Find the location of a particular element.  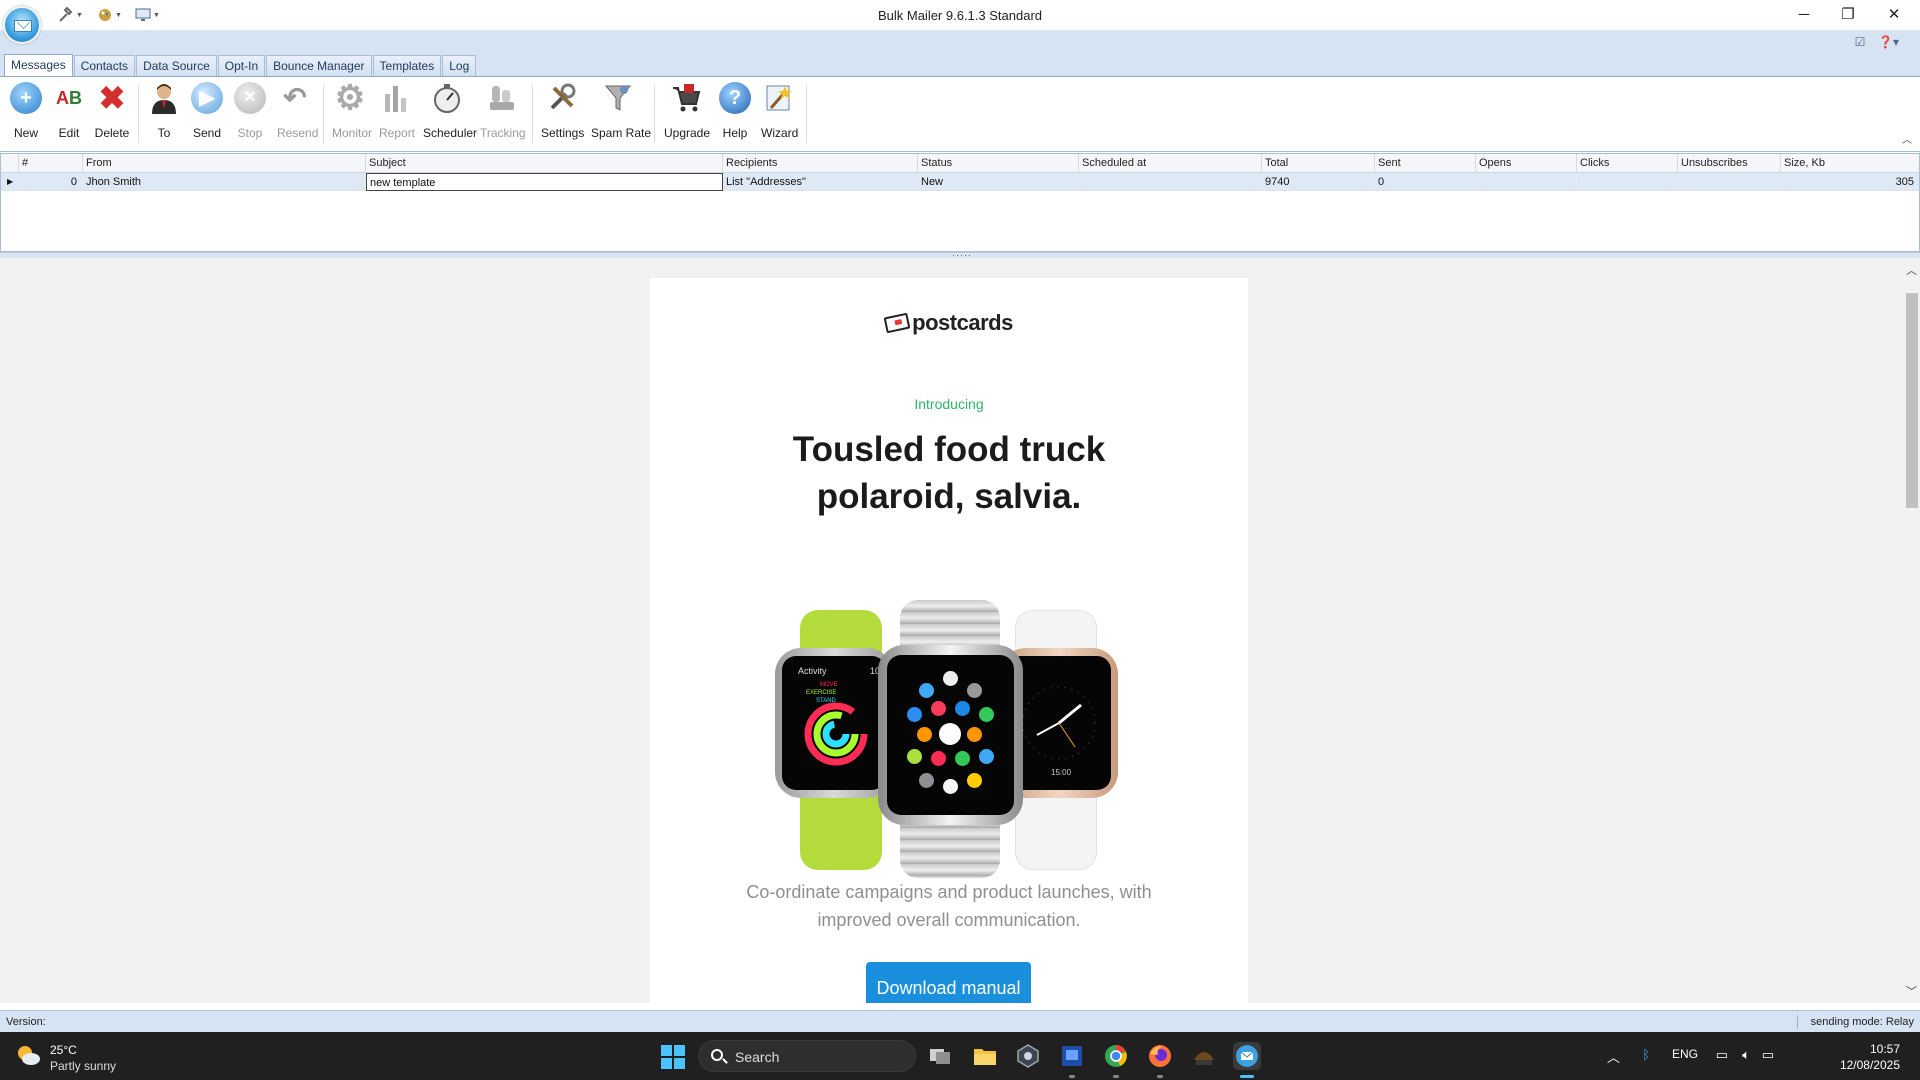

col-opens: Opens is located at coordinates (1526, 163).